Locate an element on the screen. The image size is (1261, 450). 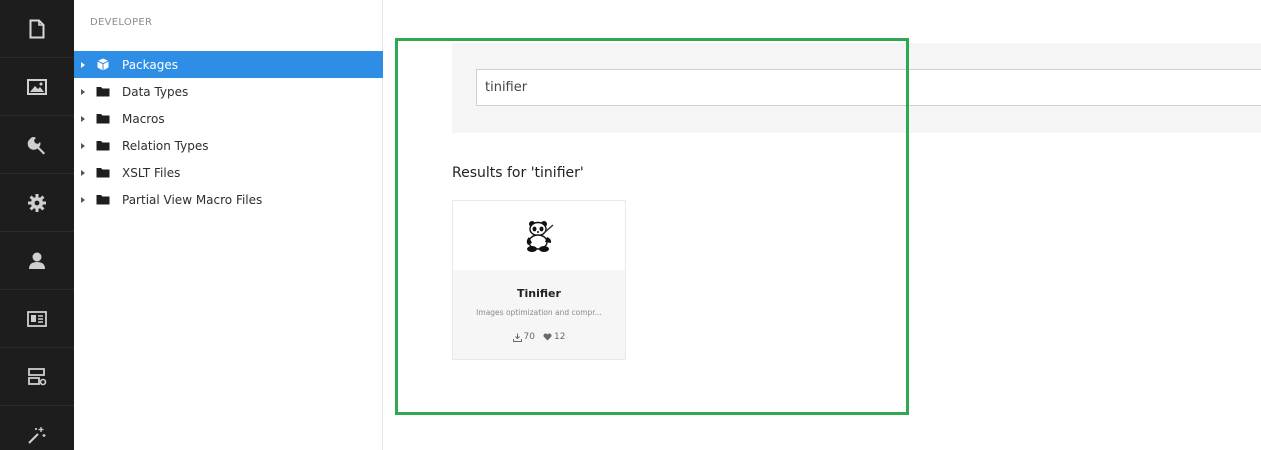
package-card-image is located at coordinates (539, 235).